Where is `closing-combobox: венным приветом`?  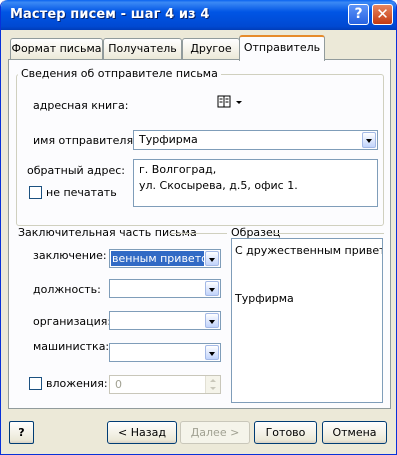 closing-combobox: венным приветом is located at coordinates (165, 258).